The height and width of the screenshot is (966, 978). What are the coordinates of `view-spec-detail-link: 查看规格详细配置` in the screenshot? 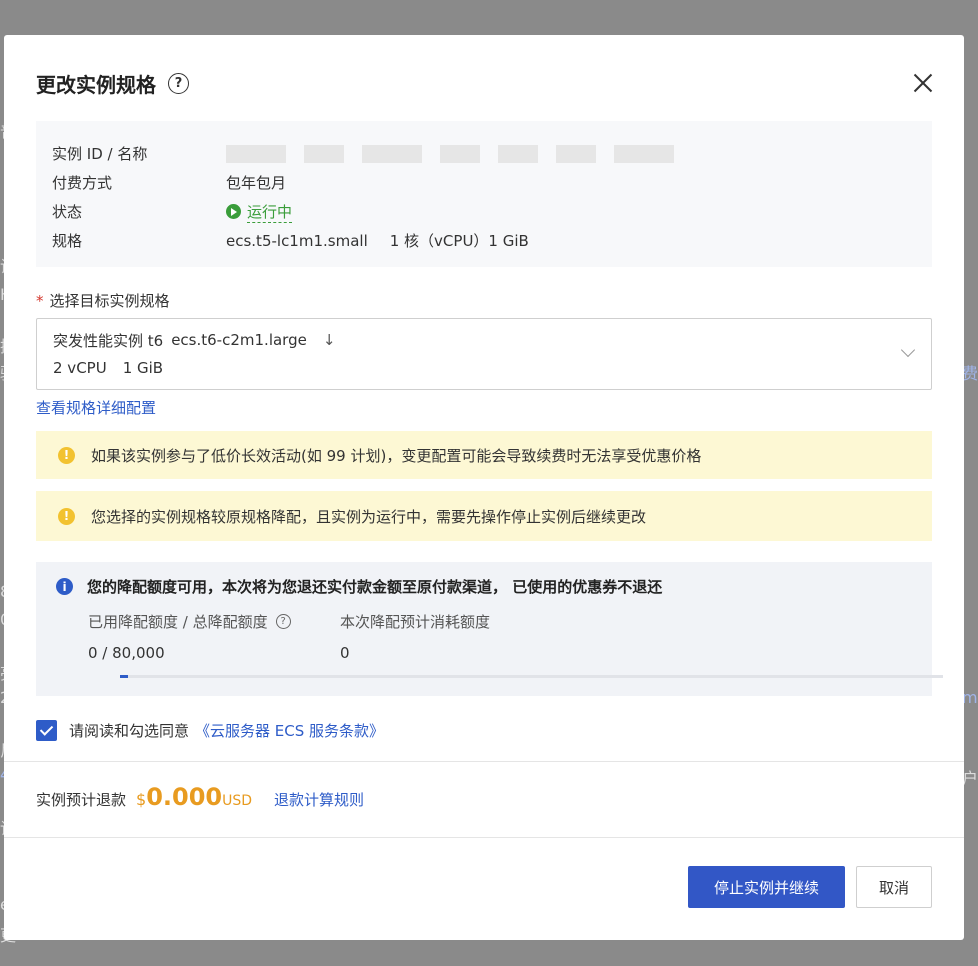 It's located at (96, 407).